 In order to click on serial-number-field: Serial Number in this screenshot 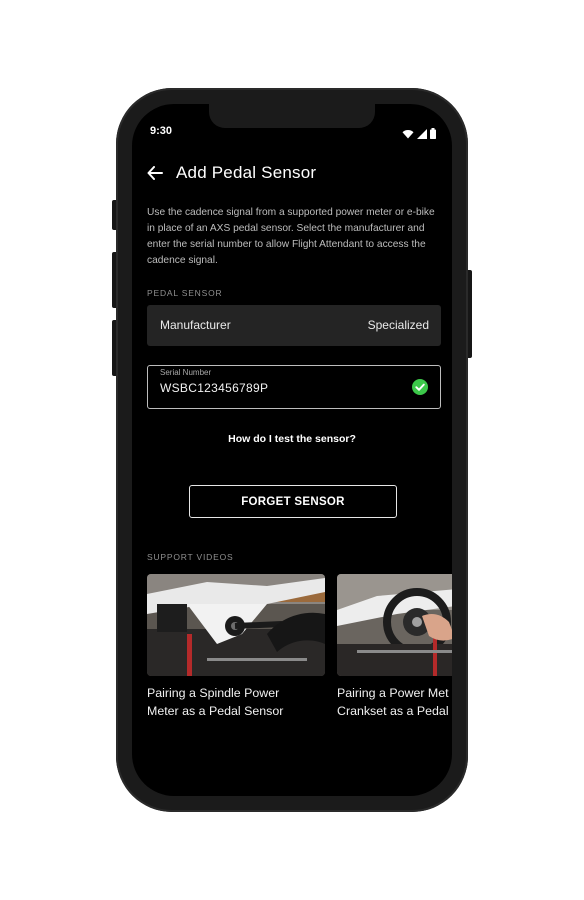, I will do `click(294, 387)`.